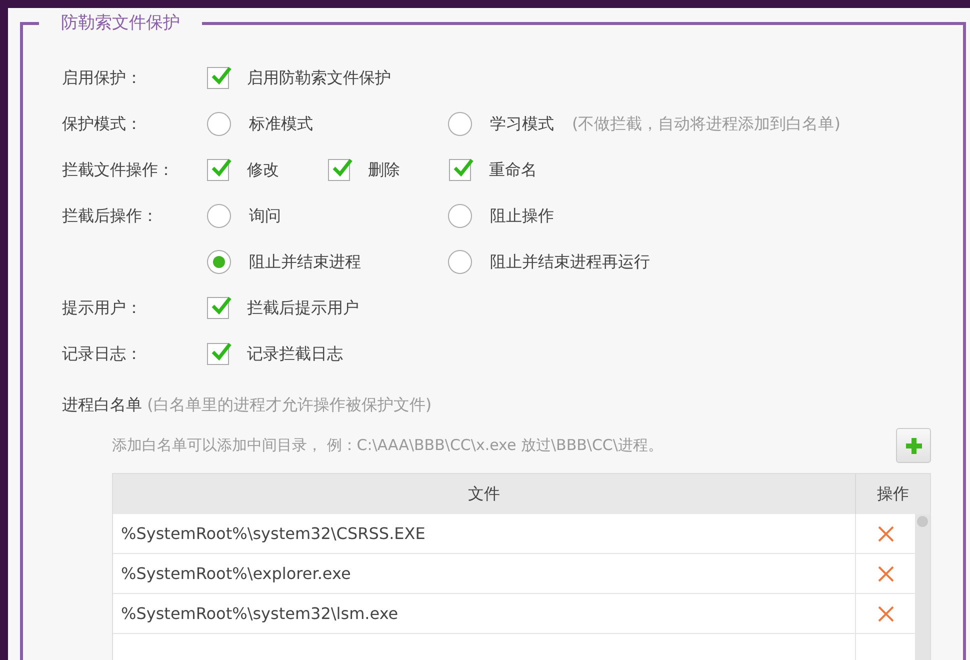 This screenshot has height=660, width=970. Describe the element at coordinates (295, 354) in the screenshot. I see `option-label: 记录拦截日志` at that location.